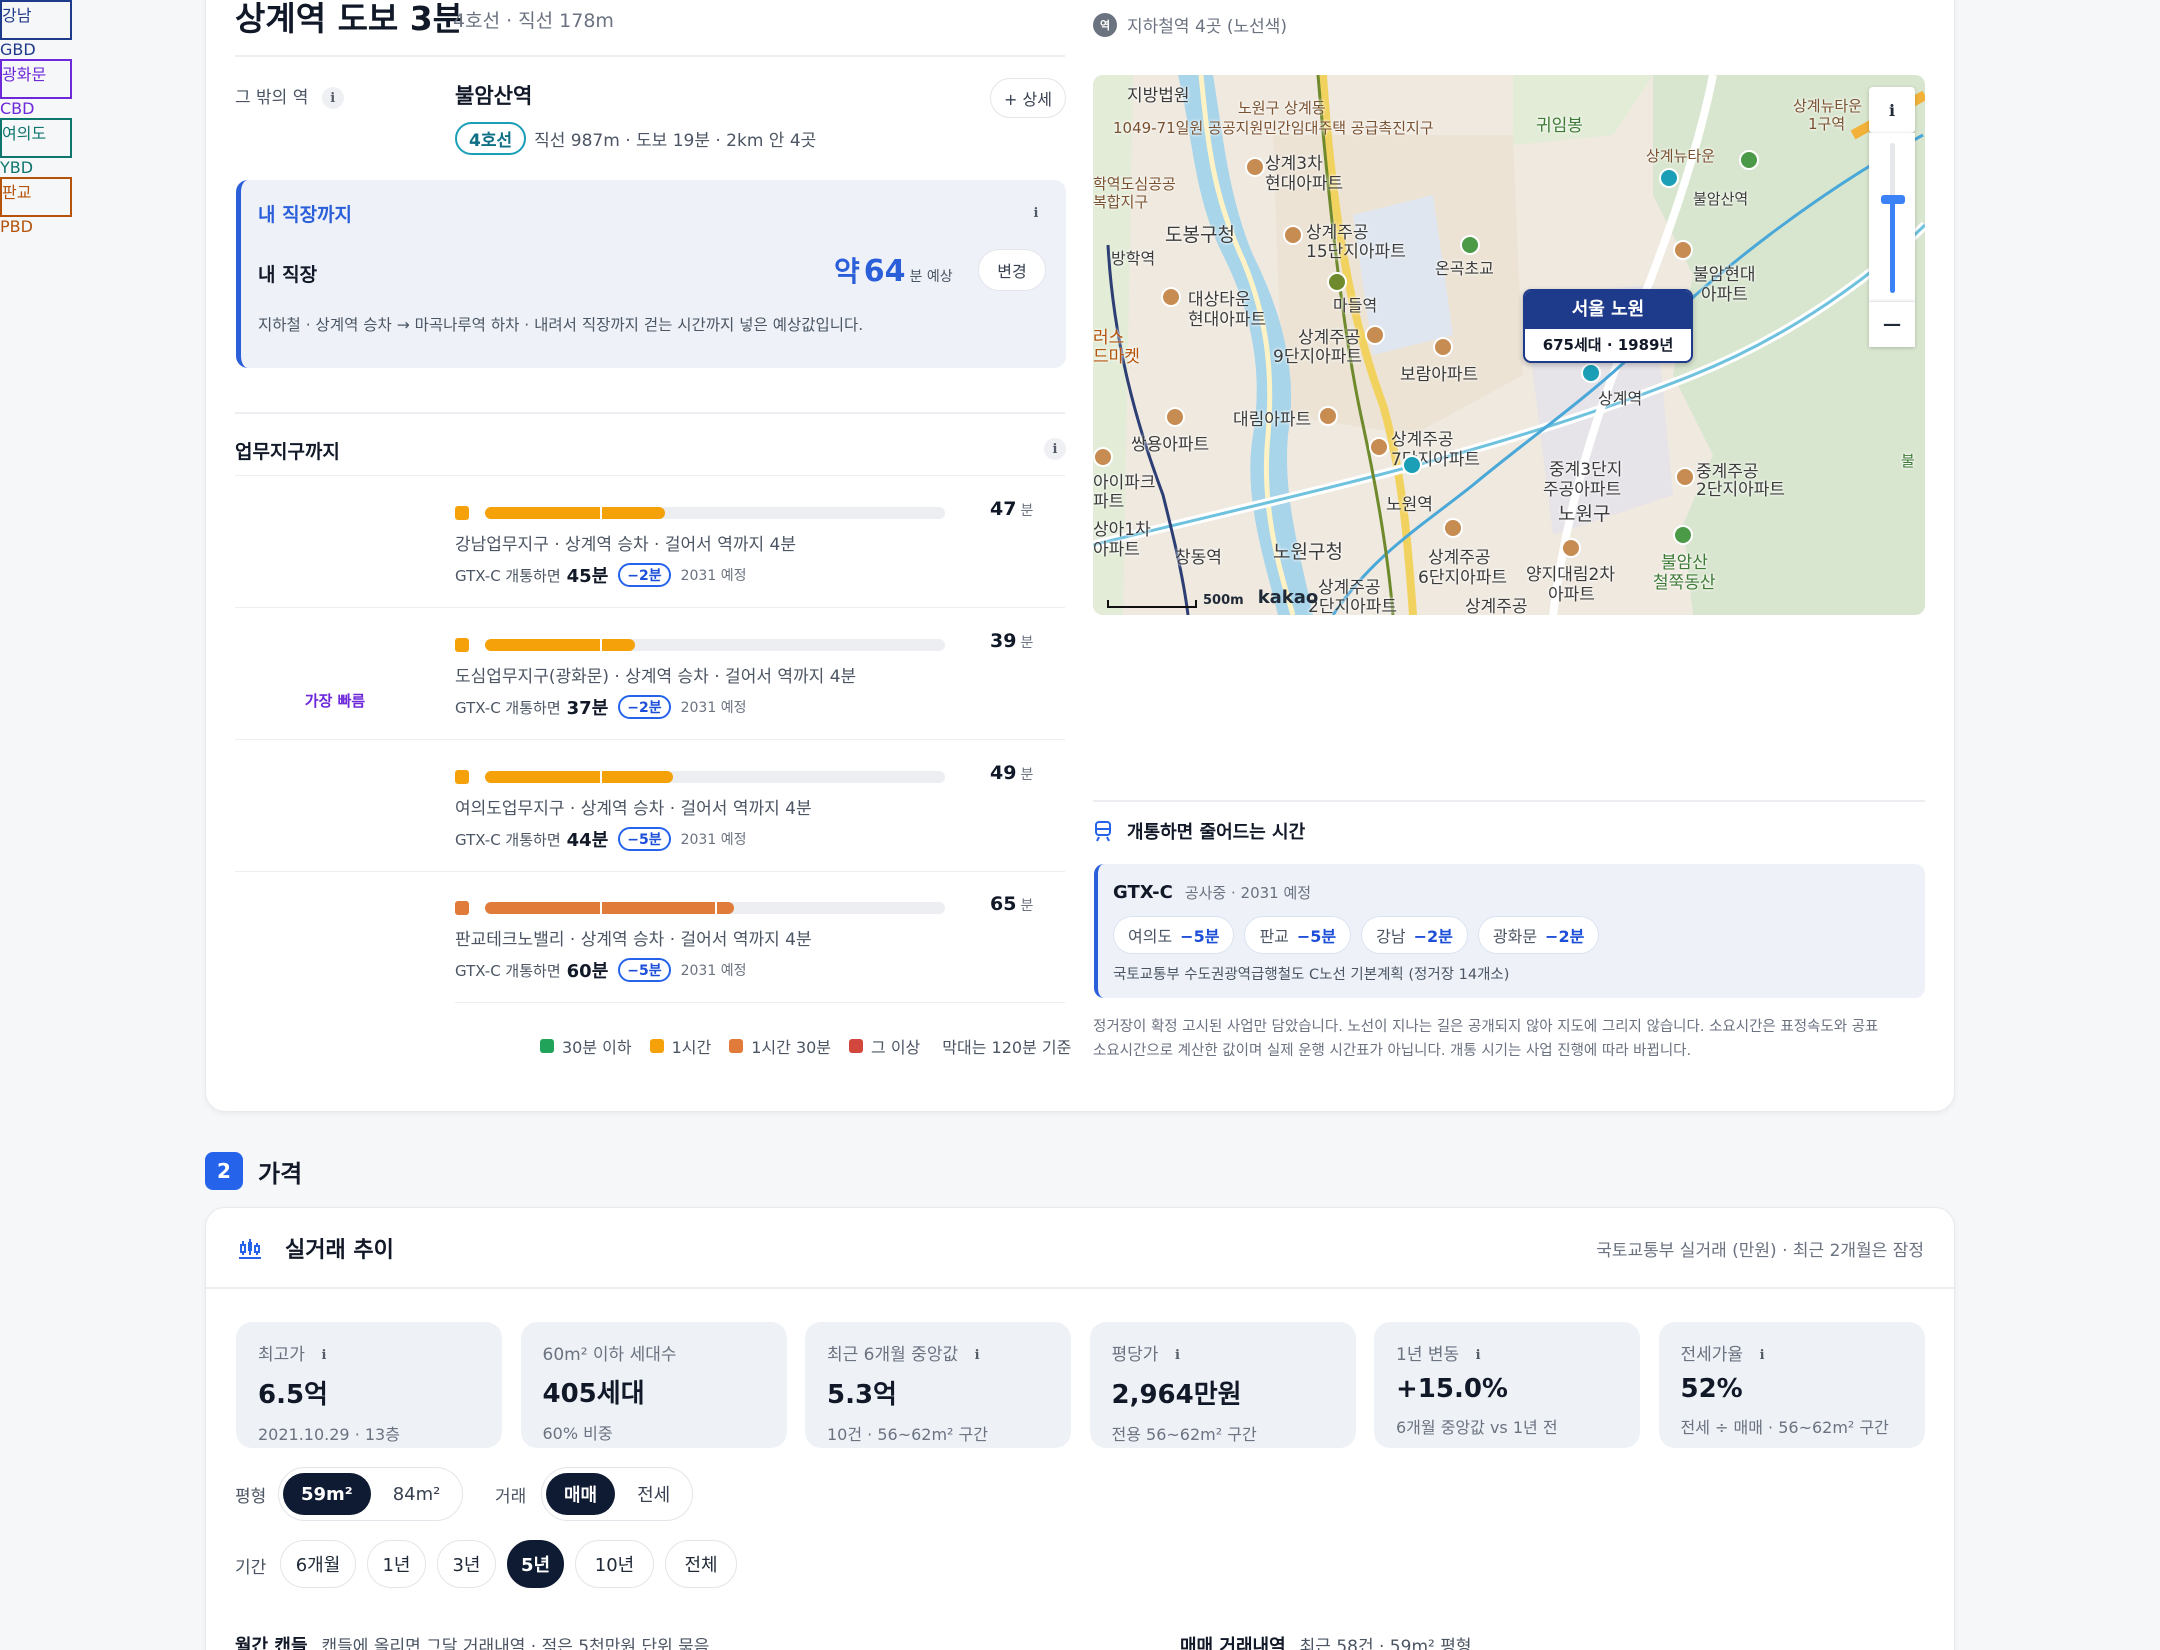  What do you see at coordinates (1036, 213) in the screenshot?
I see `workplace-info-icon: i` at bounding box center [1036, 213].